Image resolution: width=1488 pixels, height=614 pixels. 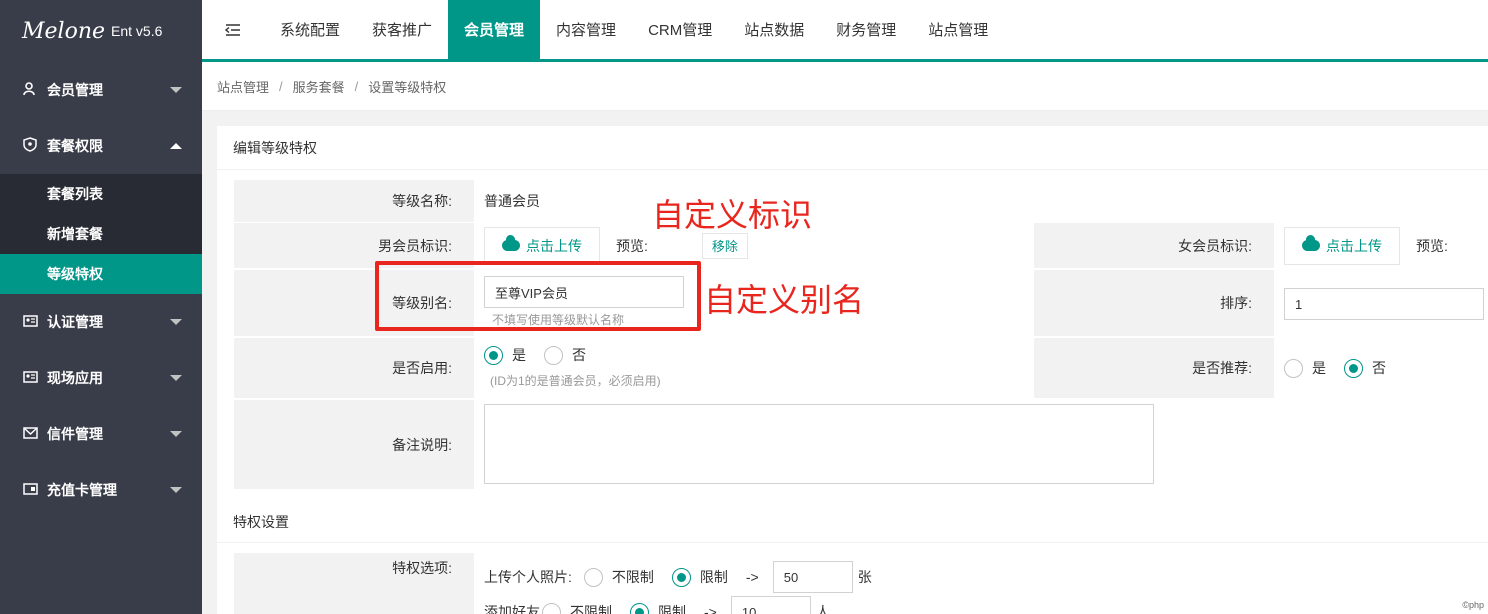 I want to click on annotation-custom-alias: 自定义别名, so click(x=784, y=300).